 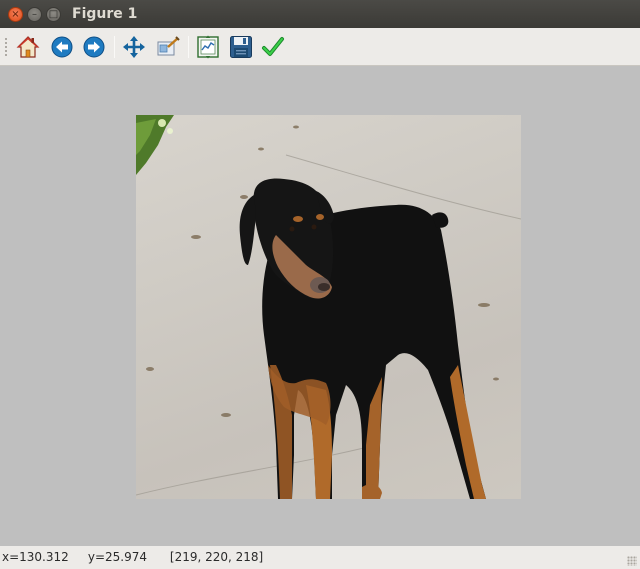 What do you see at coordinates (320, 557) in the screenshot?
I see `status-bar: x=130.312 y=25.974 [219, 220, 218]` at bounding box center [320, 557].